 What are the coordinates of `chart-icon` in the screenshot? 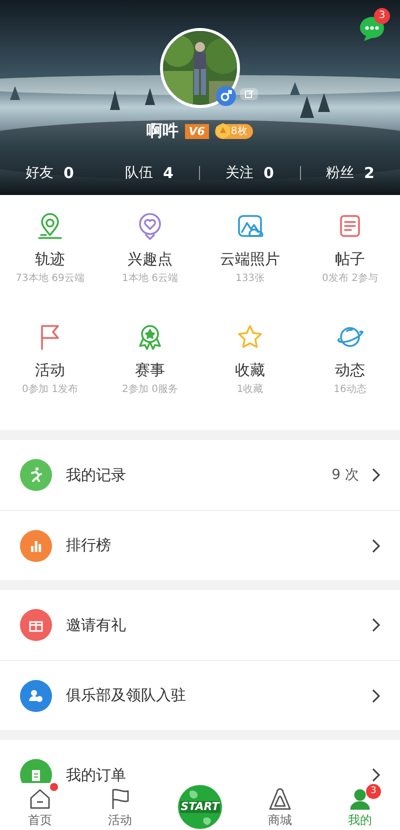 It's located at (36, 546).